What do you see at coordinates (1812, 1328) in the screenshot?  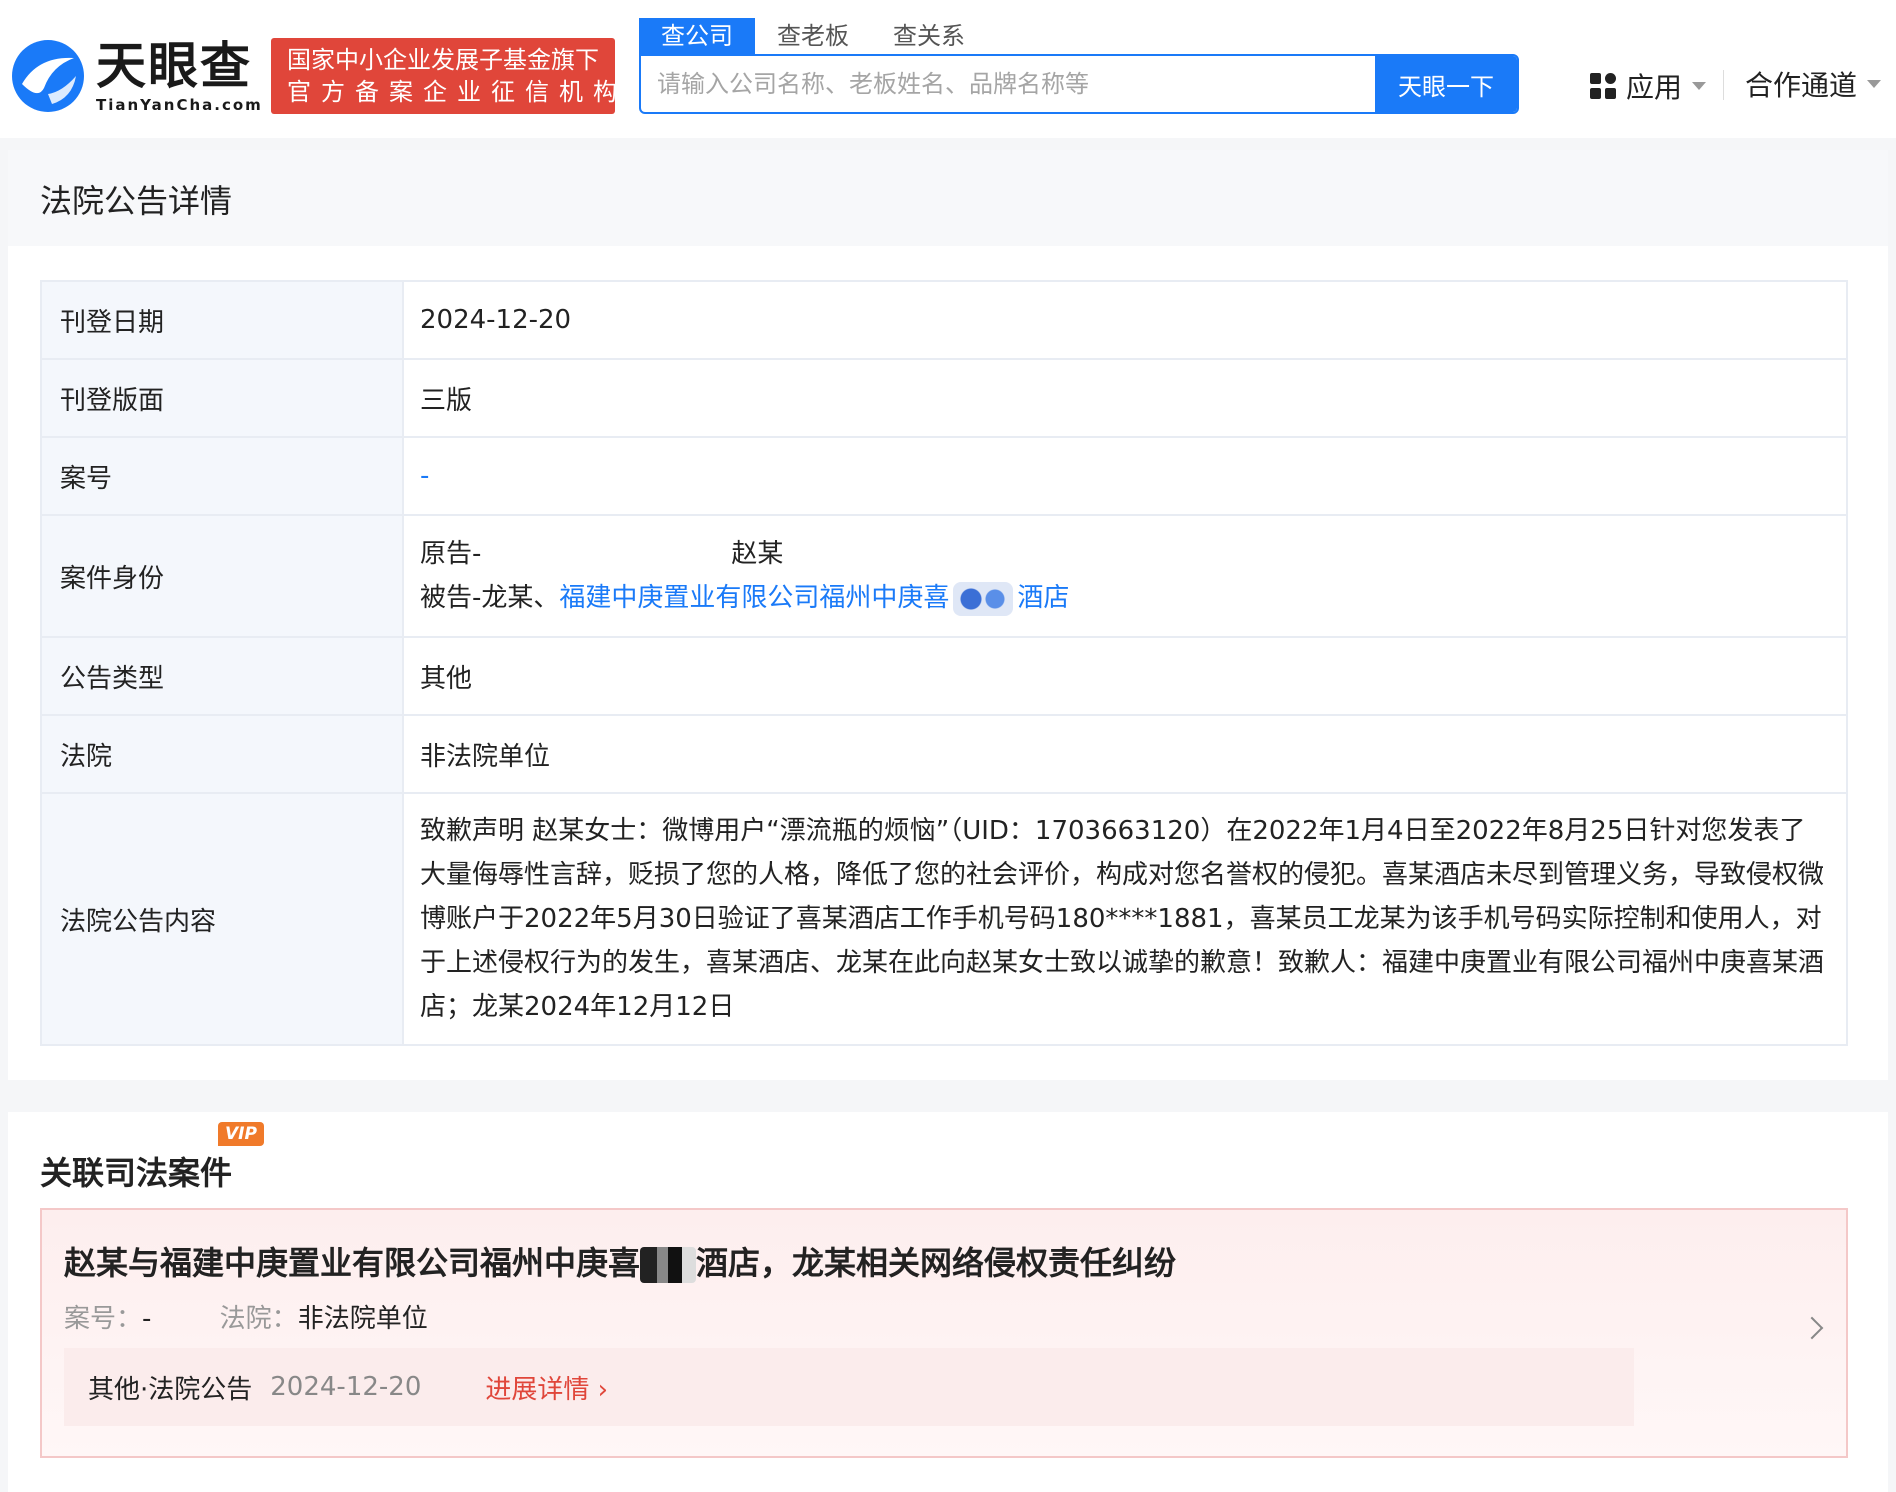 I see `chevron-right-icon` at bounding box center [1812, 1328].